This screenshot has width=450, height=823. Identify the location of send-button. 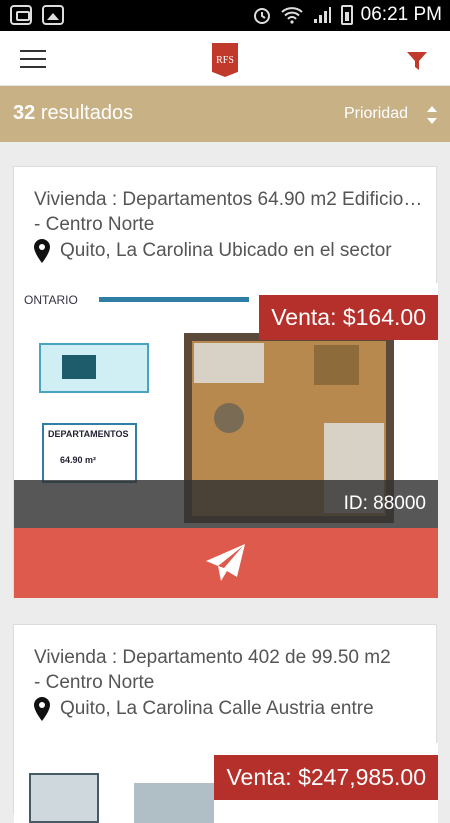
(226, 563).